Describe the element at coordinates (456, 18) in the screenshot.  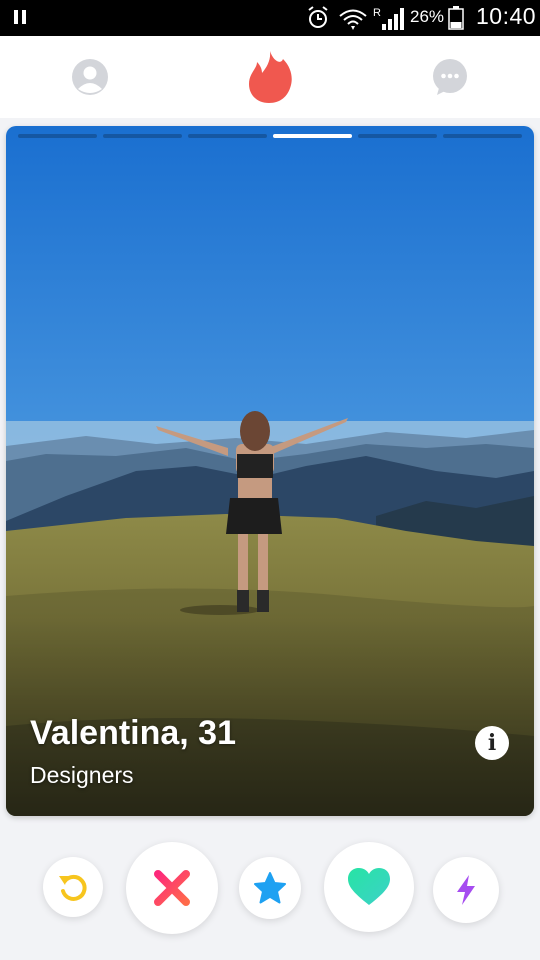
I see `battery-icon` at that location.